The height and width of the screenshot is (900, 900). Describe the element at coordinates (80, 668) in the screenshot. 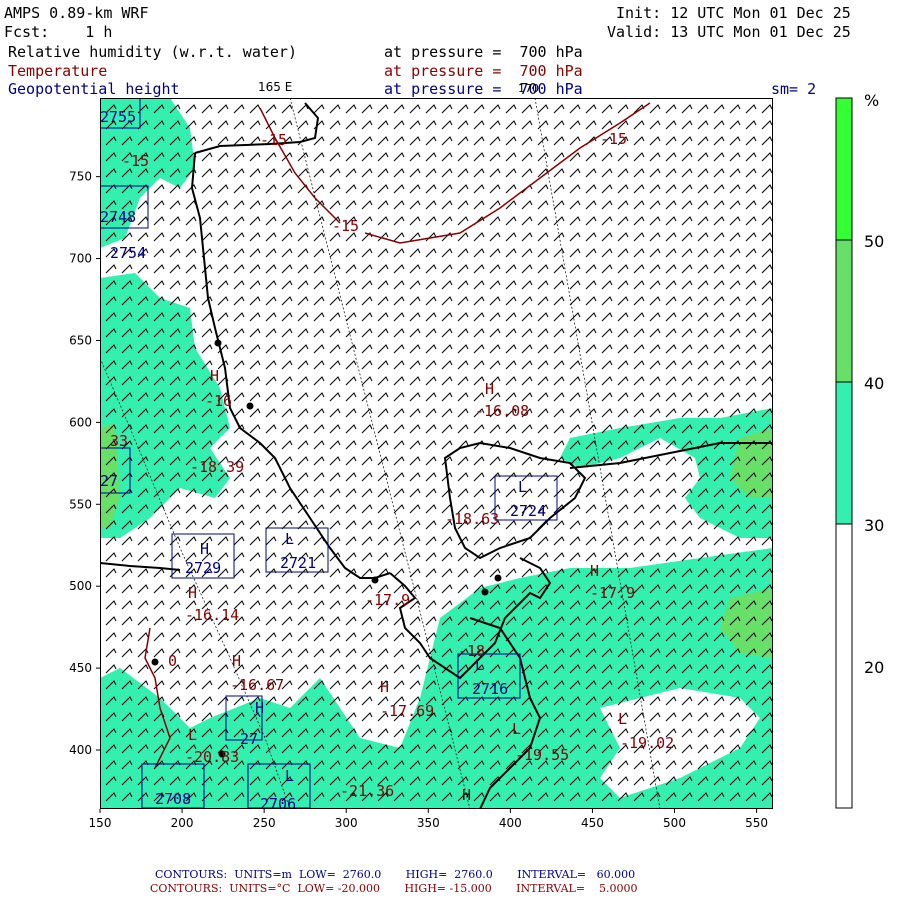

I see `y-tick-label: 450` at that location.